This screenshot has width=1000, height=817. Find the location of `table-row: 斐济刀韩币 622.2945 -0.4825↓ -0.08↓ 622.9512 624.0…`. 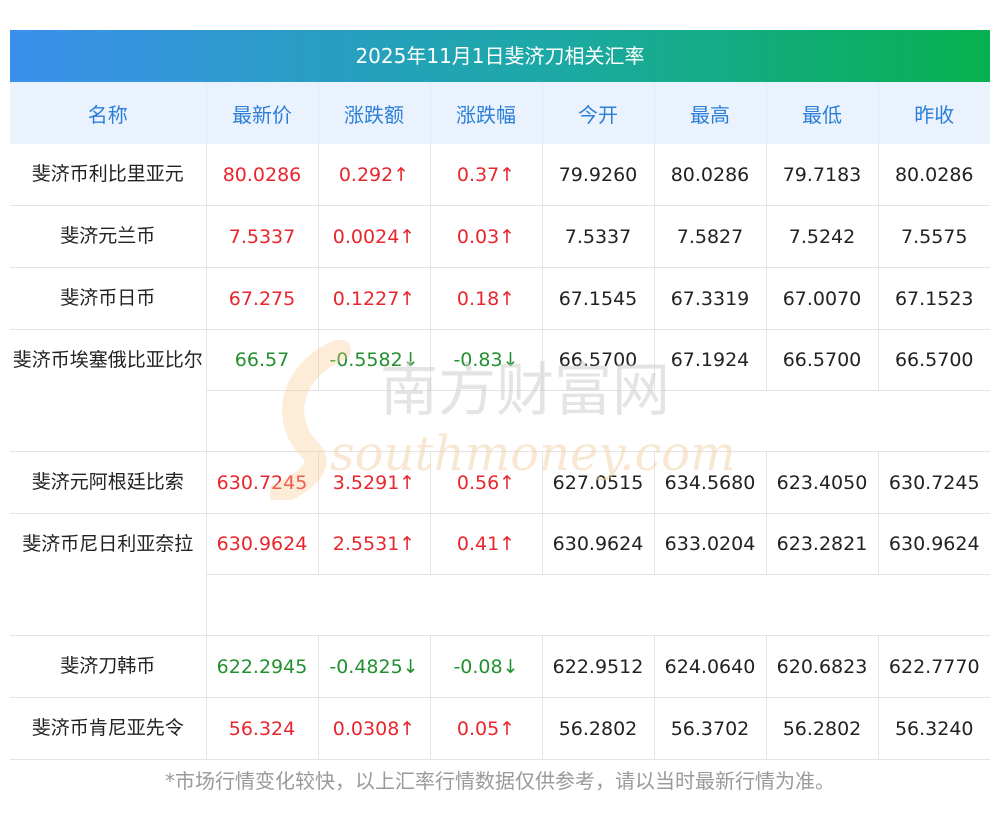

table-row: 斐济刀韩币 622.2945 -0.4825↓ -0.08↓ 622.9512 624.0… is located at coordinates (500, 666).